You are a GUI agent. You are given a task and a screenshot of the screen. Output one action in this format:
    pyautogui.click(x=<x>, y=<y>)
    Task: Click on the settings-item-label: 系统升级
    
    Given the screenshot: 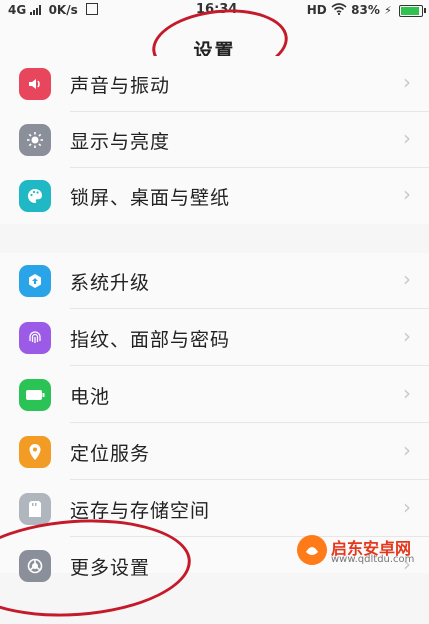 What is the action you would take?
    pyautogui.click(x=110, y=283)
    